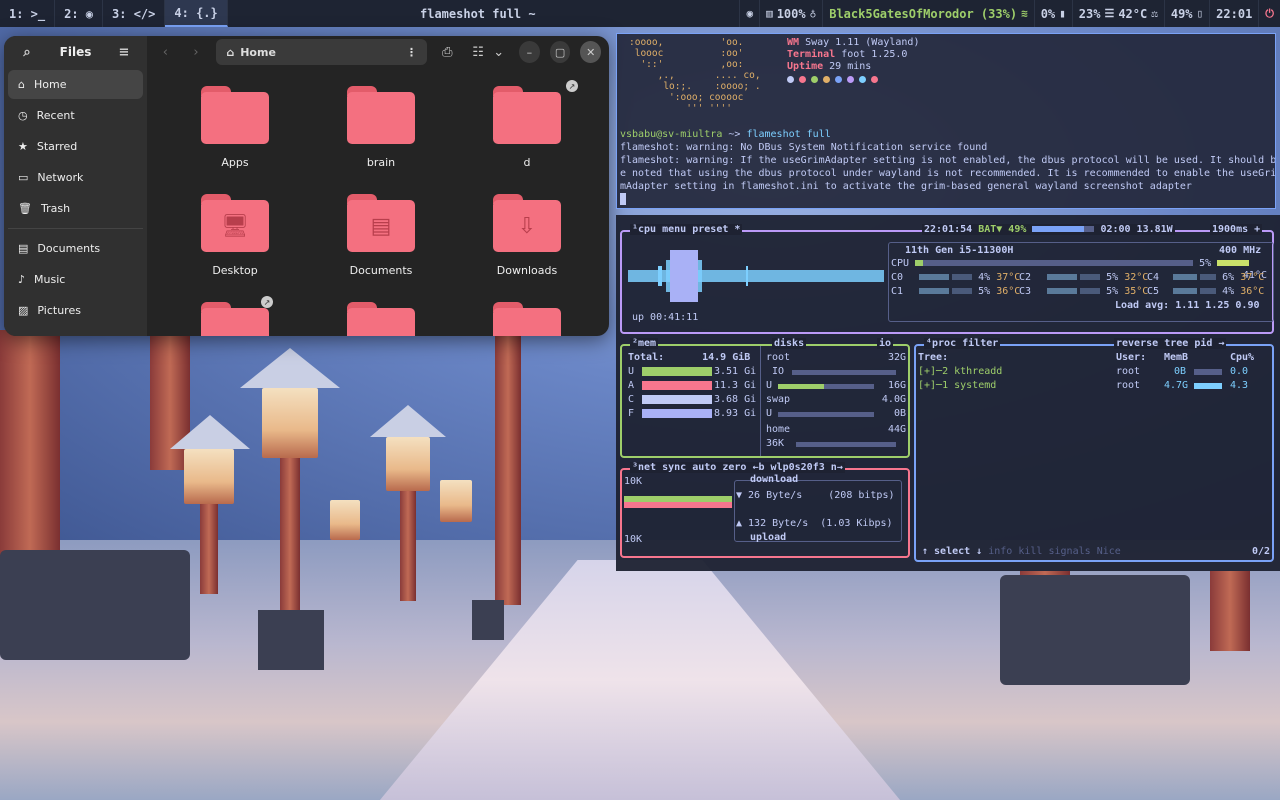 This screenshot has width=1280, height=800. I want to click on folder-desktop: 🖥 Desktop, so click(235, 235).